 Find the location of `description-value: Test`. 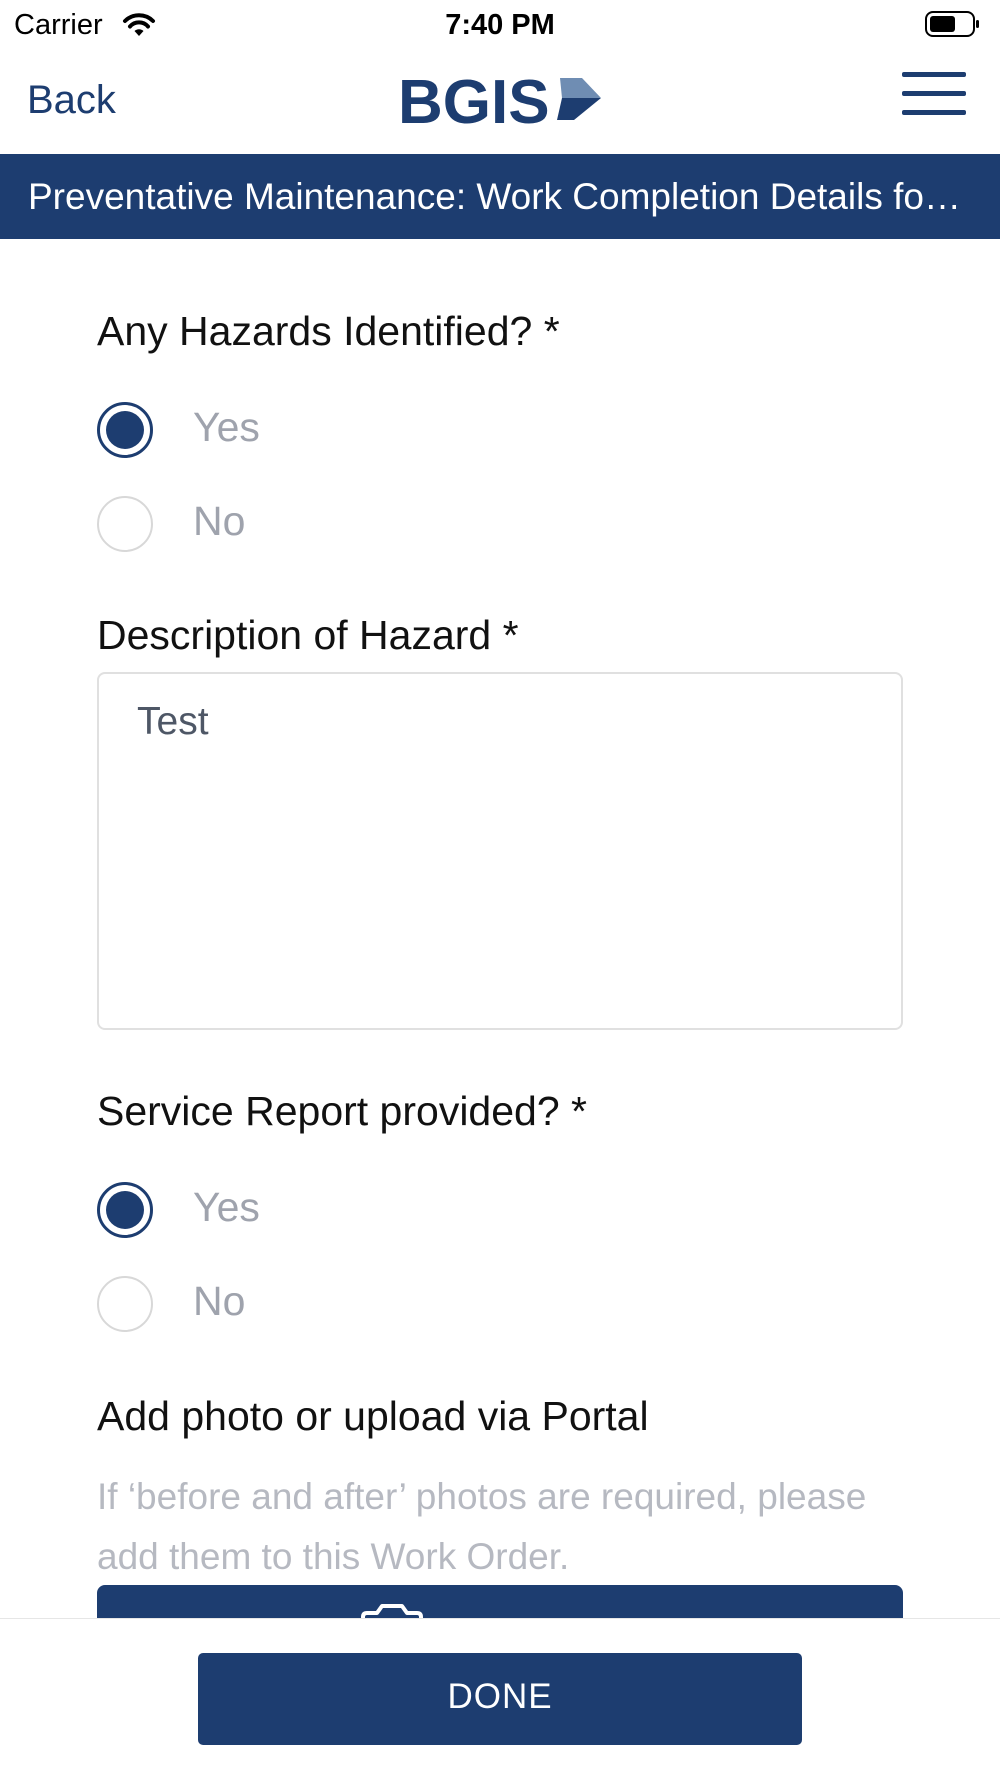

description-value: Test is located at coordinates (173, 721).